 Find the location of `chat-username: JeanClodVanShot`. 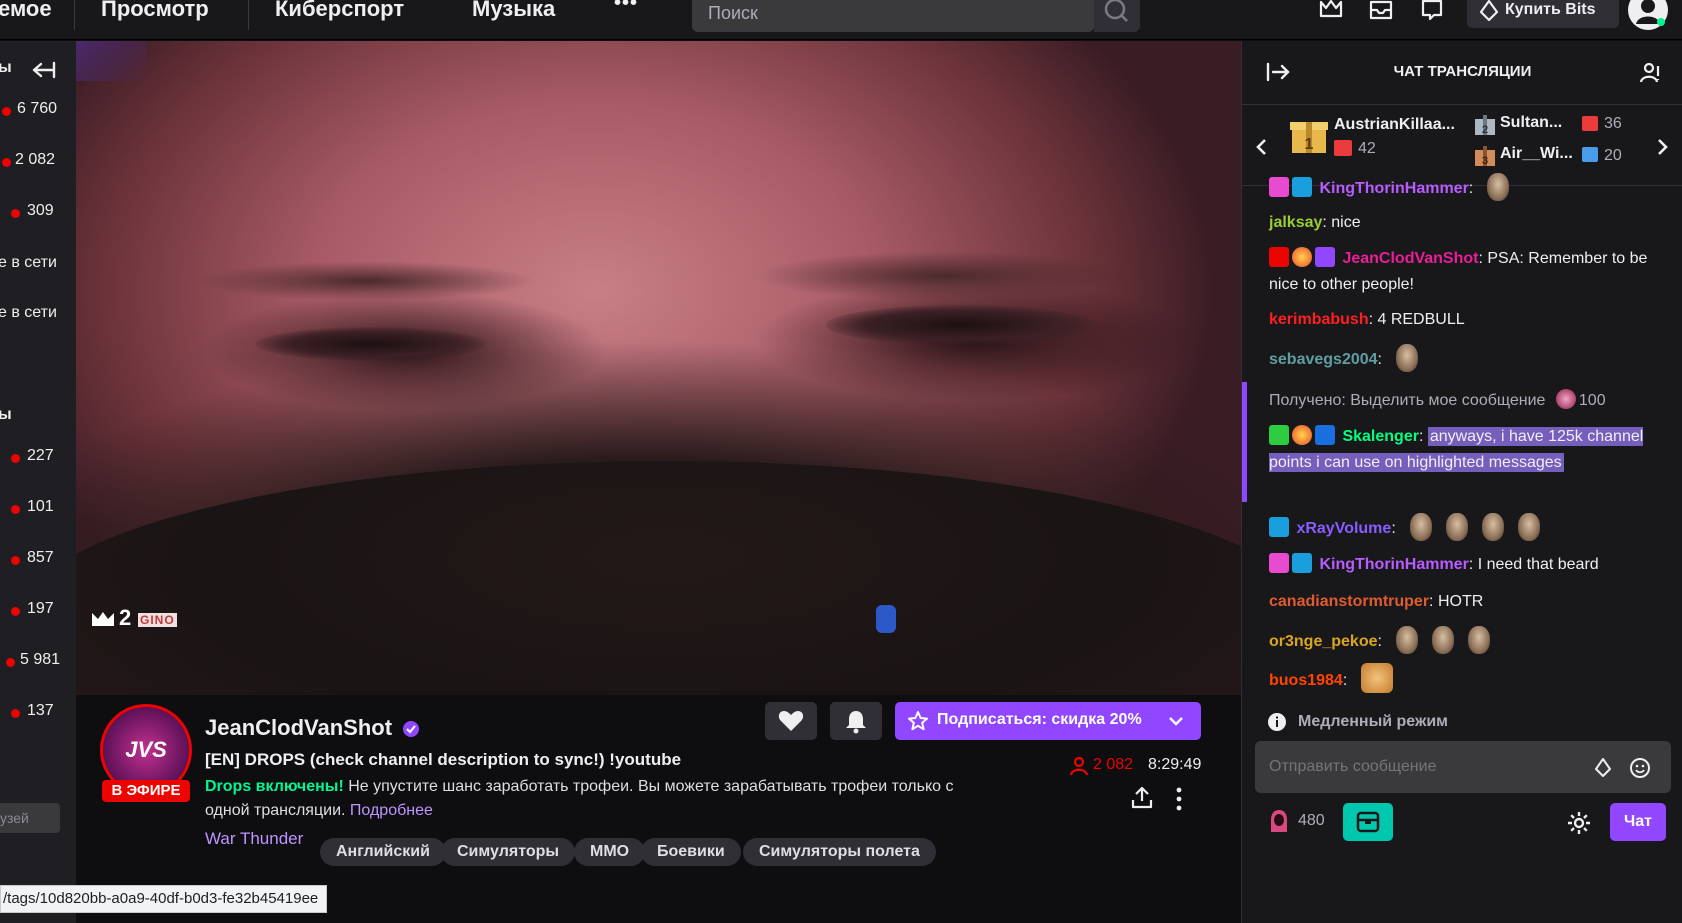

chat-username: JeanClodVanShot is located at coordinates (1410, 258).